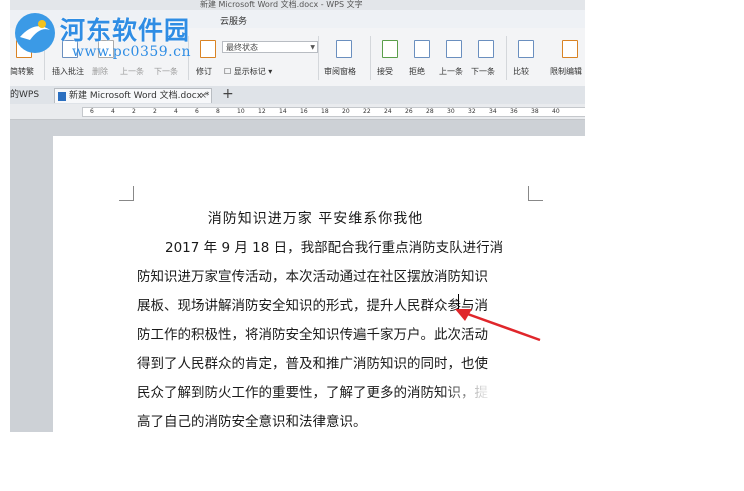 The width and height of the screenshot is (744, 491). What do you see at coordinates (35, 33) in the screenshot?
I see `site-logo-icon` at bounding box center [35, 33].